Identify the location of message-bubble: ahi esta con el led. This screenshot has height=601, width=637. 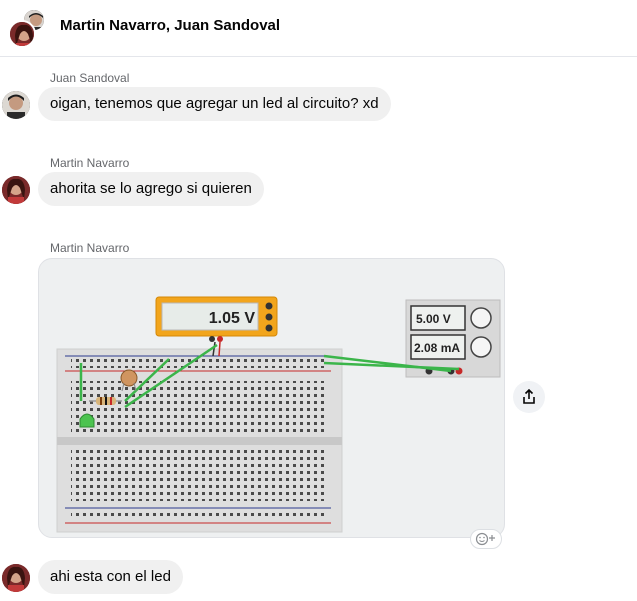
(110, 577).